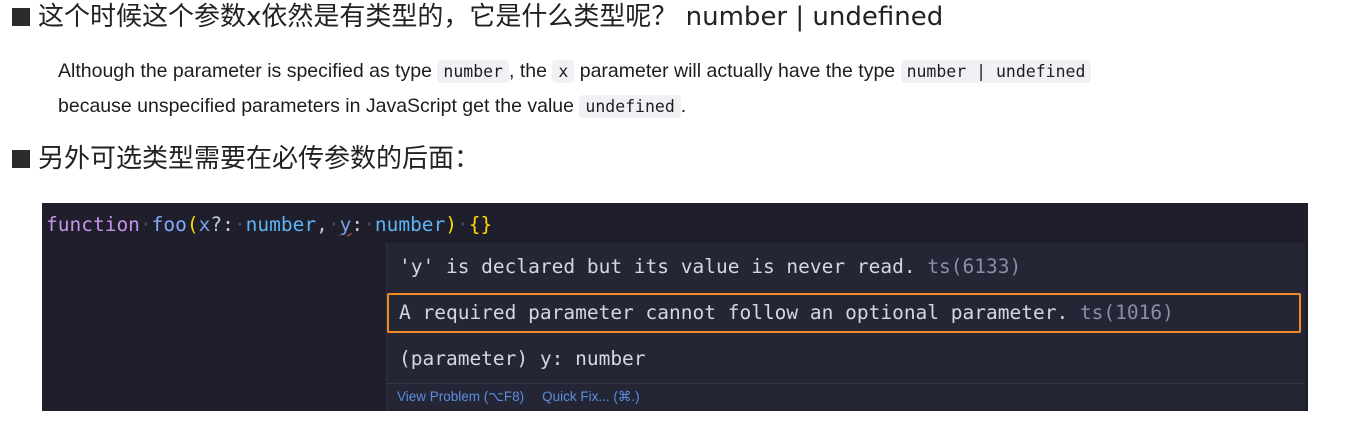 The image size is (1348, 440). What do you see at coordinates (451, 224) in the screenshot?
I see `paren-close: )` at bounding box center [451, 224].